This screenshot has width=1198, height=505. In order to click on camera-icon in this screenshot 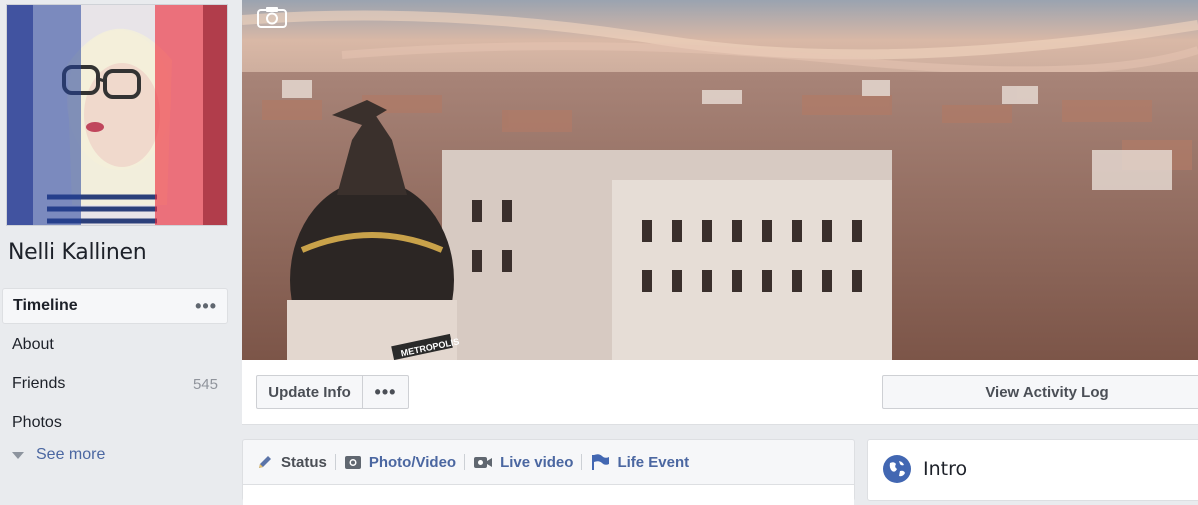, I will do `click(272, 17)`.